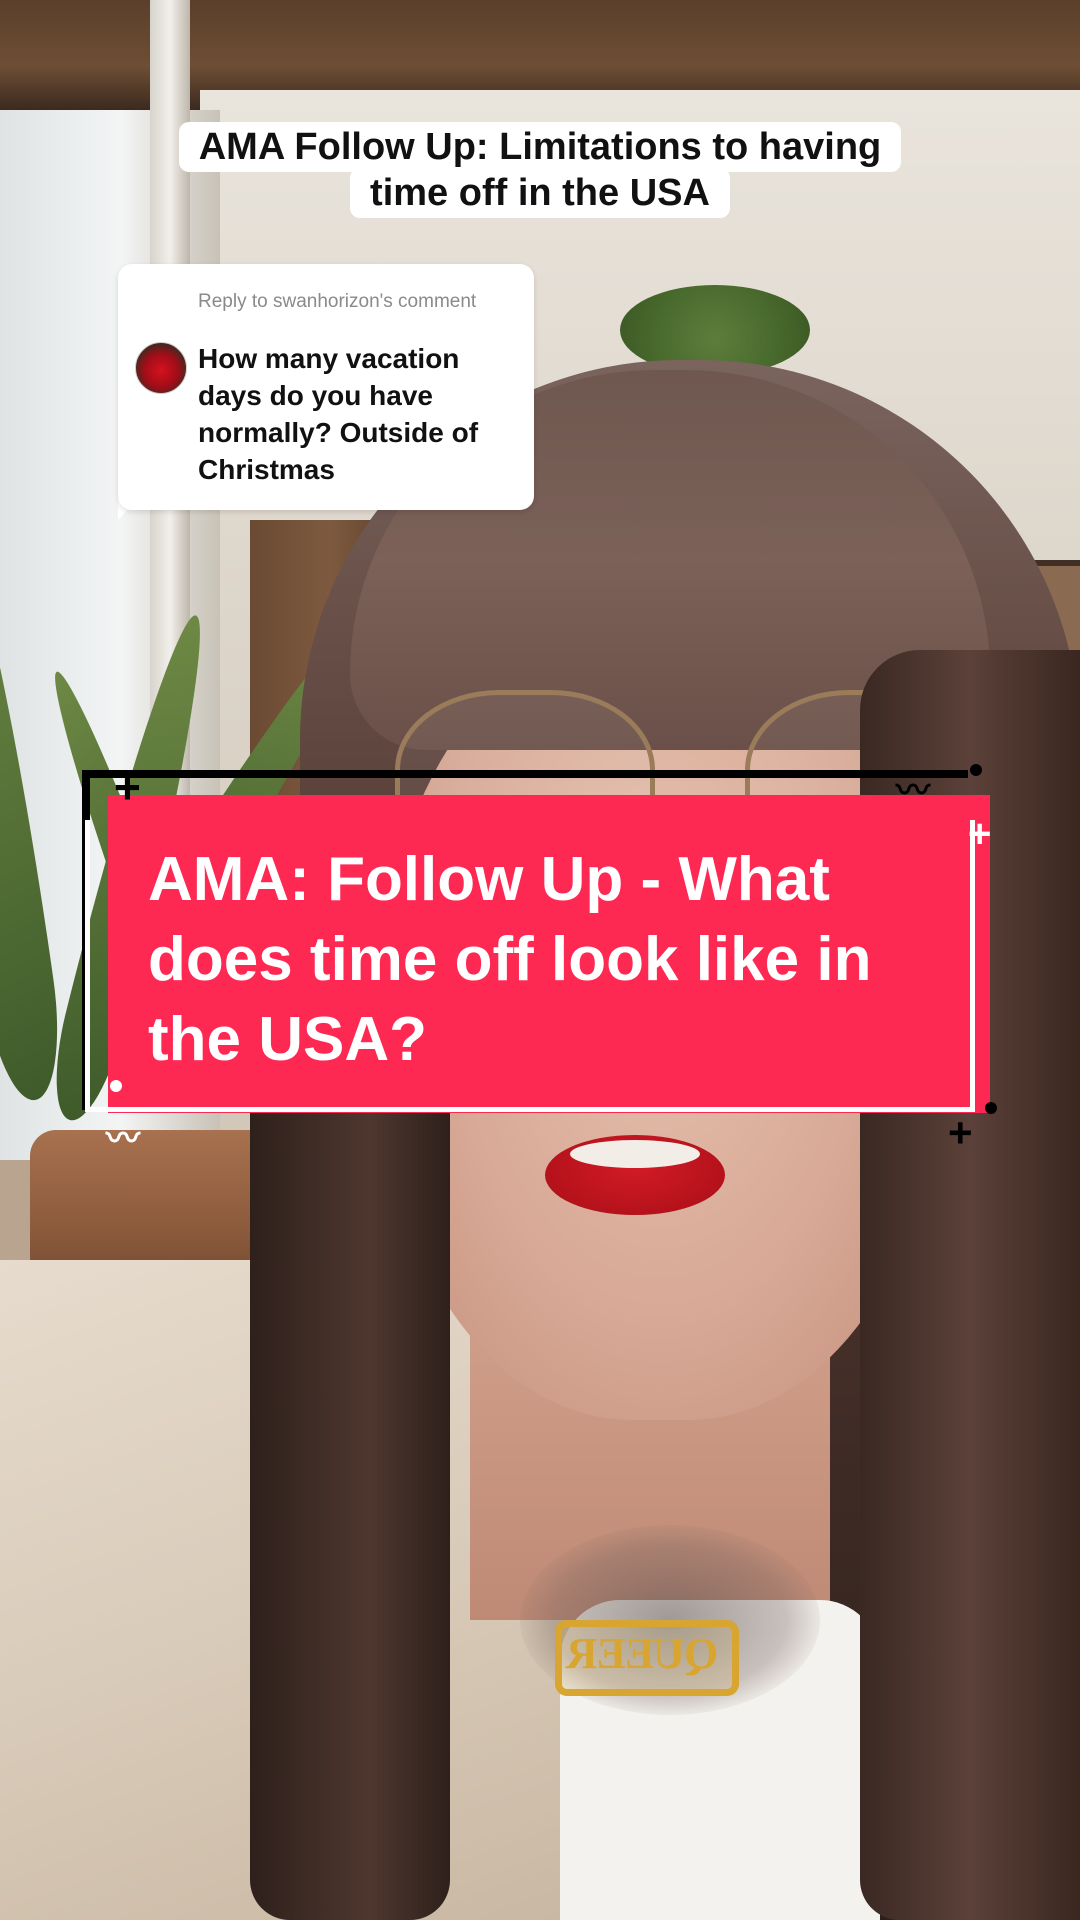  I want to click on reply-header: Reply to swanhorizon's comment, so click(337, 301).